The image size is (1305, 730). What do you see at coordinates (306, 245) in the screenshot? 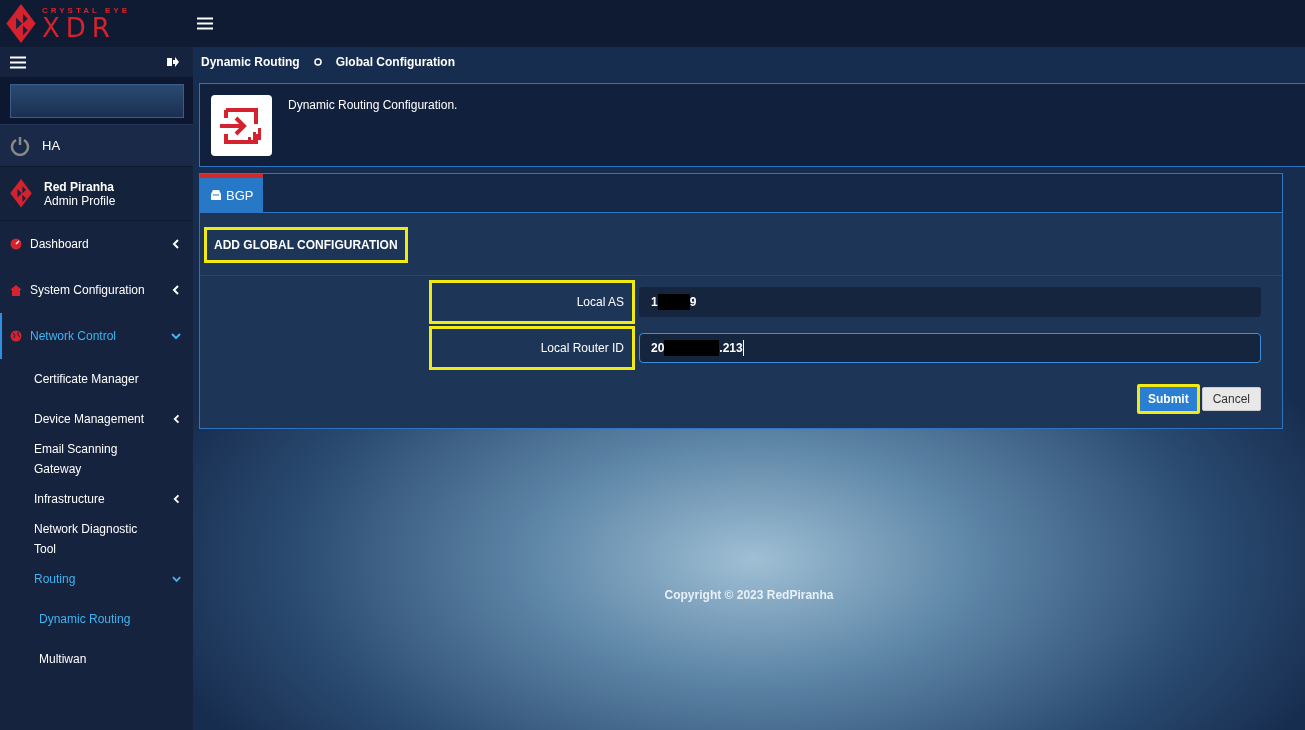
I see `form-title: ADD GLOBAL CONFIGURATION` at bounding box center [306, 245].